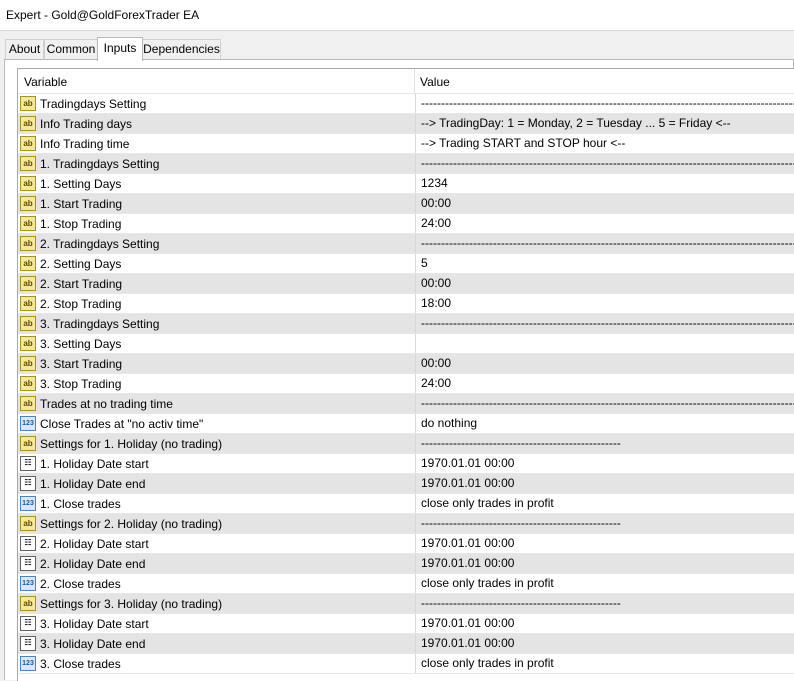 This screenshot has width=794, height=681. What do you see at coordinates (406, 304) in the screenshot?
I see `table-row: ab 2. Stop Trading 18:00` at bounding box center [406, 304].